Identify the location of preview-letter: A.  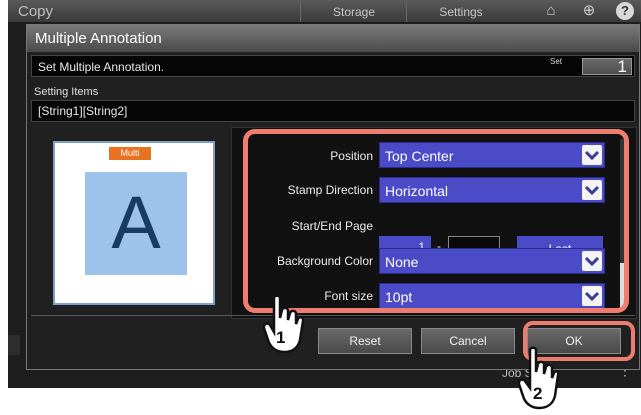
(136, 222).